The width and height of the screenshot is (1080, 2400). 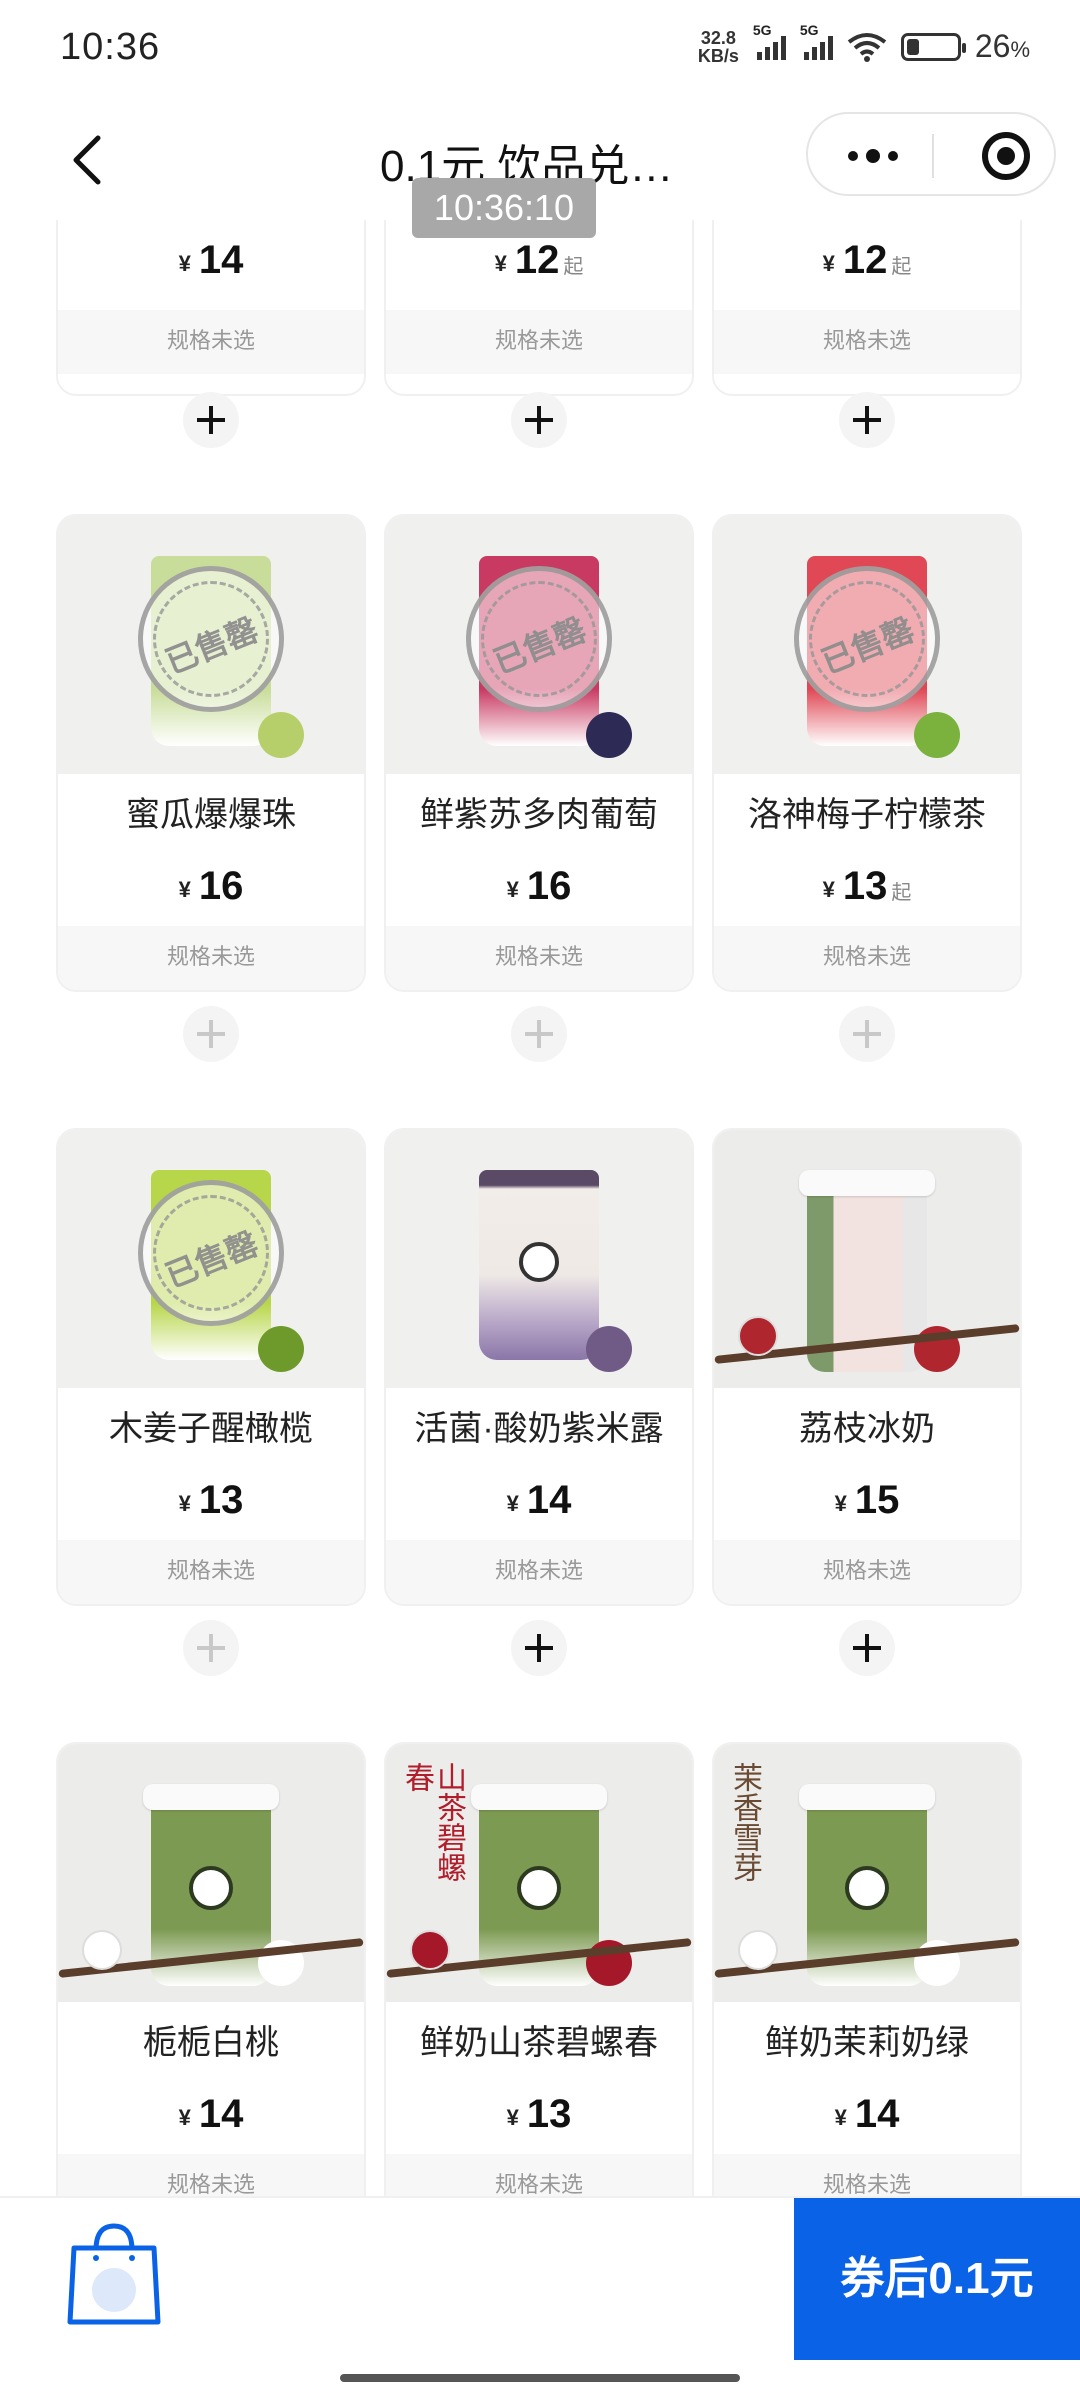 I want to click on back-icon, so click(x=90, y=160).